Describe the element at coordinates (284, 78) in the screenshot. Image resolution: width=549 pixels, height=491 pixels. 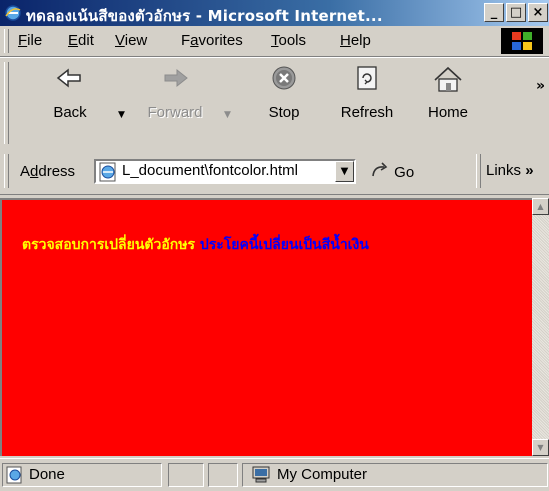
I see `stop-icon` at that location.